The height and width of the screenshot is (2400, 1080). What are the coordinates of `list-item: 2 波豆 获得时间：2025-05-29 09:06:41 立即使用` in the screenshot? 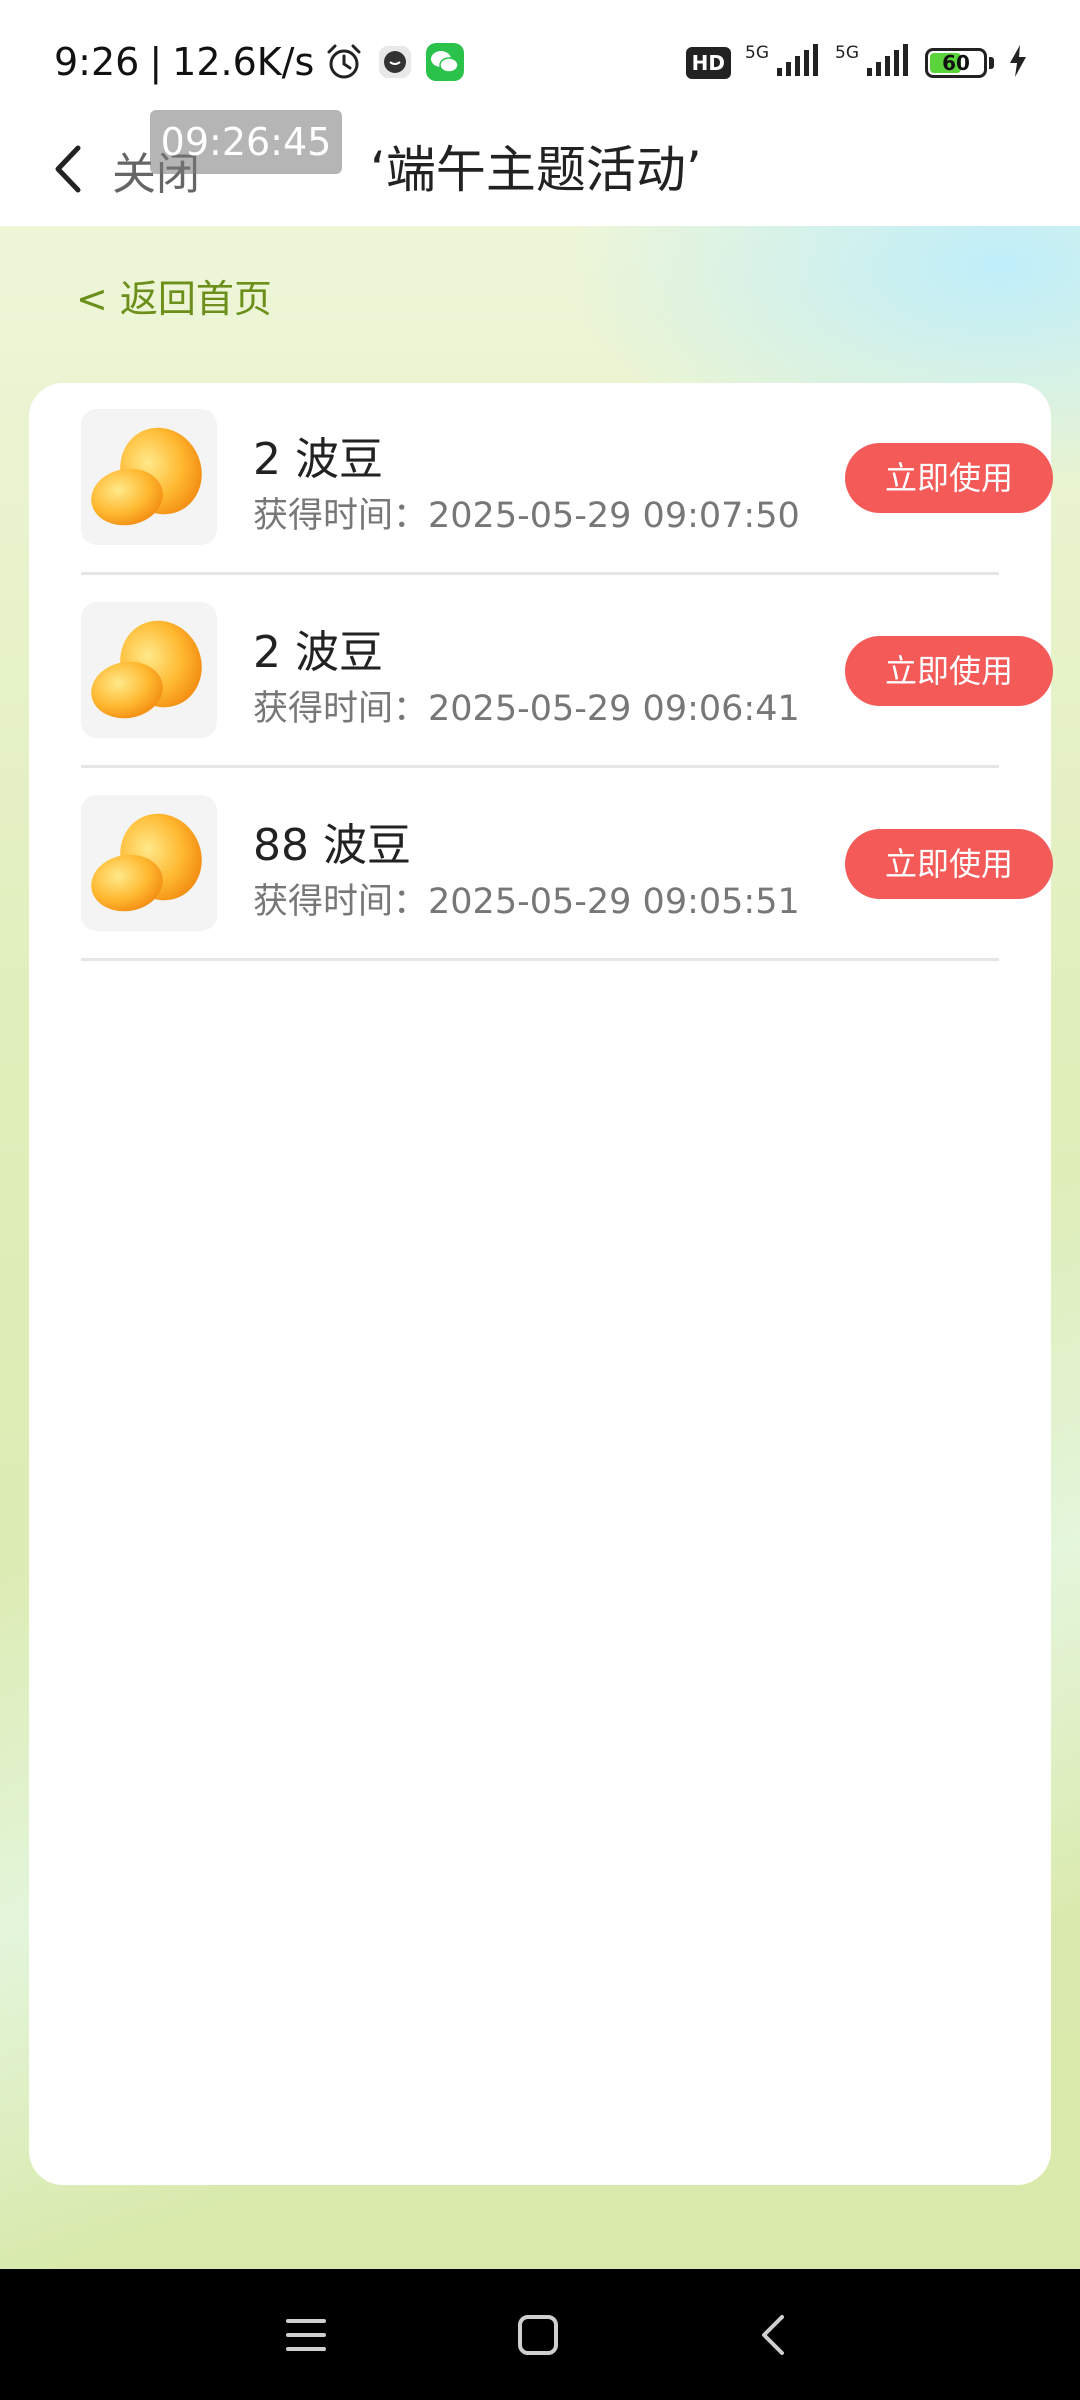 It's located at (567, 672).